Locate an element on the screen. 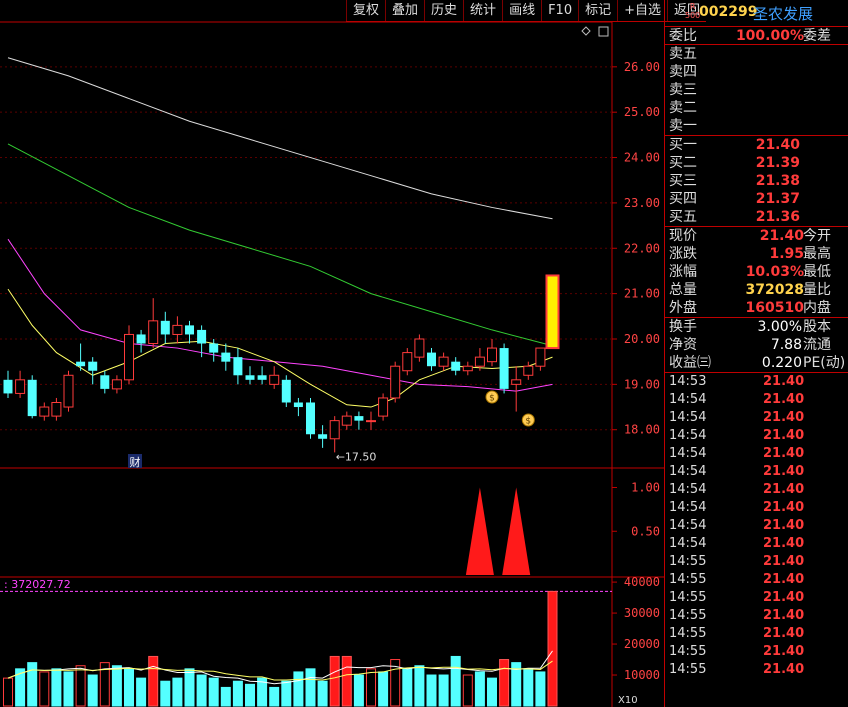  diamond-icon is located at coordinates (586, 31).